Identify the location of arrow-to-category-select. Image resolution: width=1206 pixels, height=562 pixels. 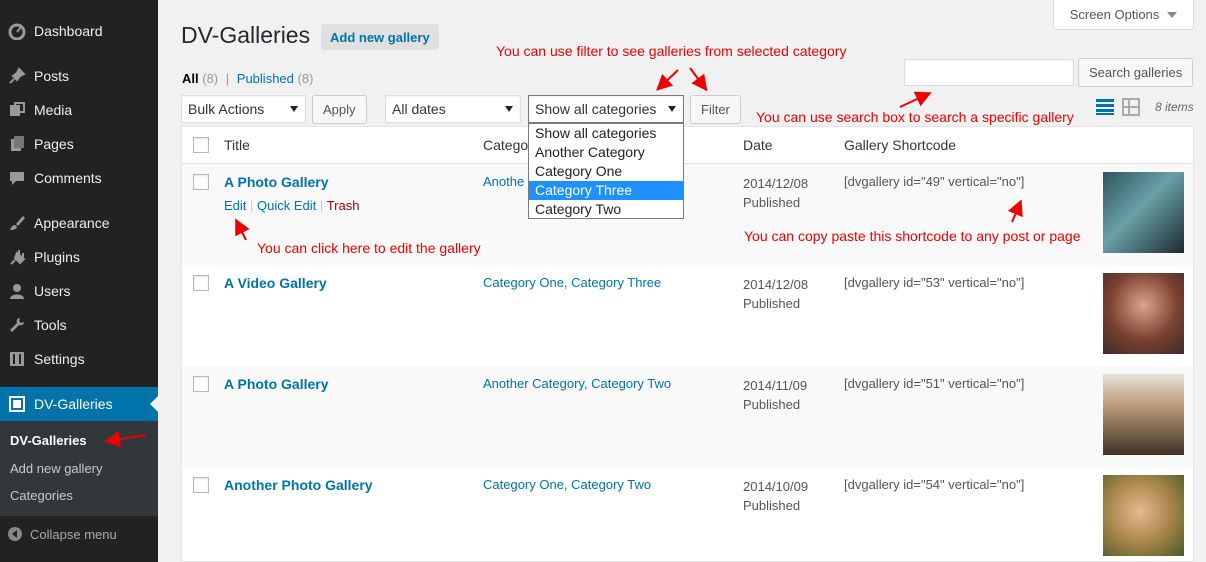
(667, 80).